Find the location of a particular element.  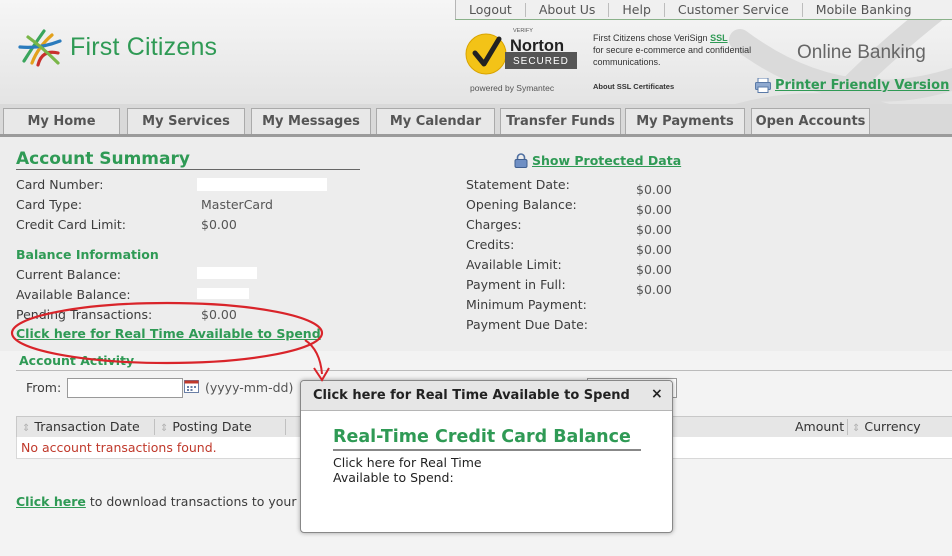

printer-friendly: Printer Friendly Version is located at coordinates (852, 85).